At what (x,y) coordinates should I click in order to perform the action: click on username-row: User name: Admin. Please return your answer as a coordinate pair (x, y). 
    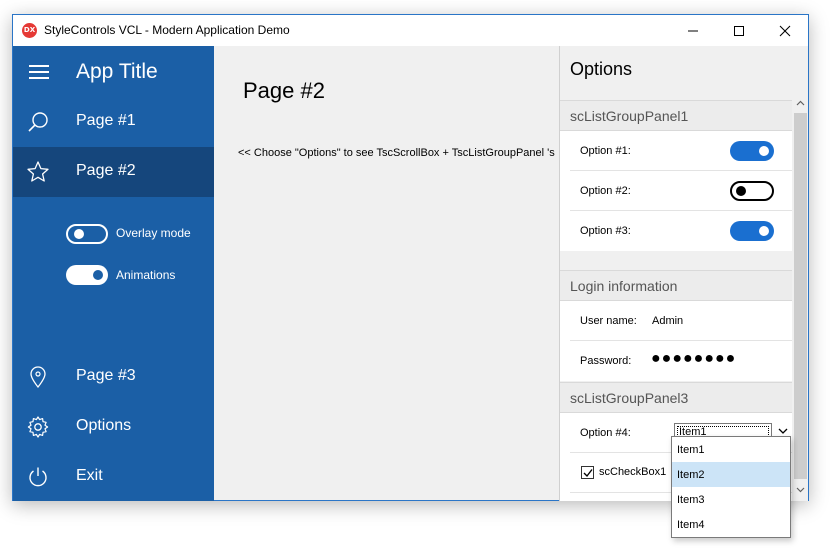
    Looking at the image, I should click on (676, 321).